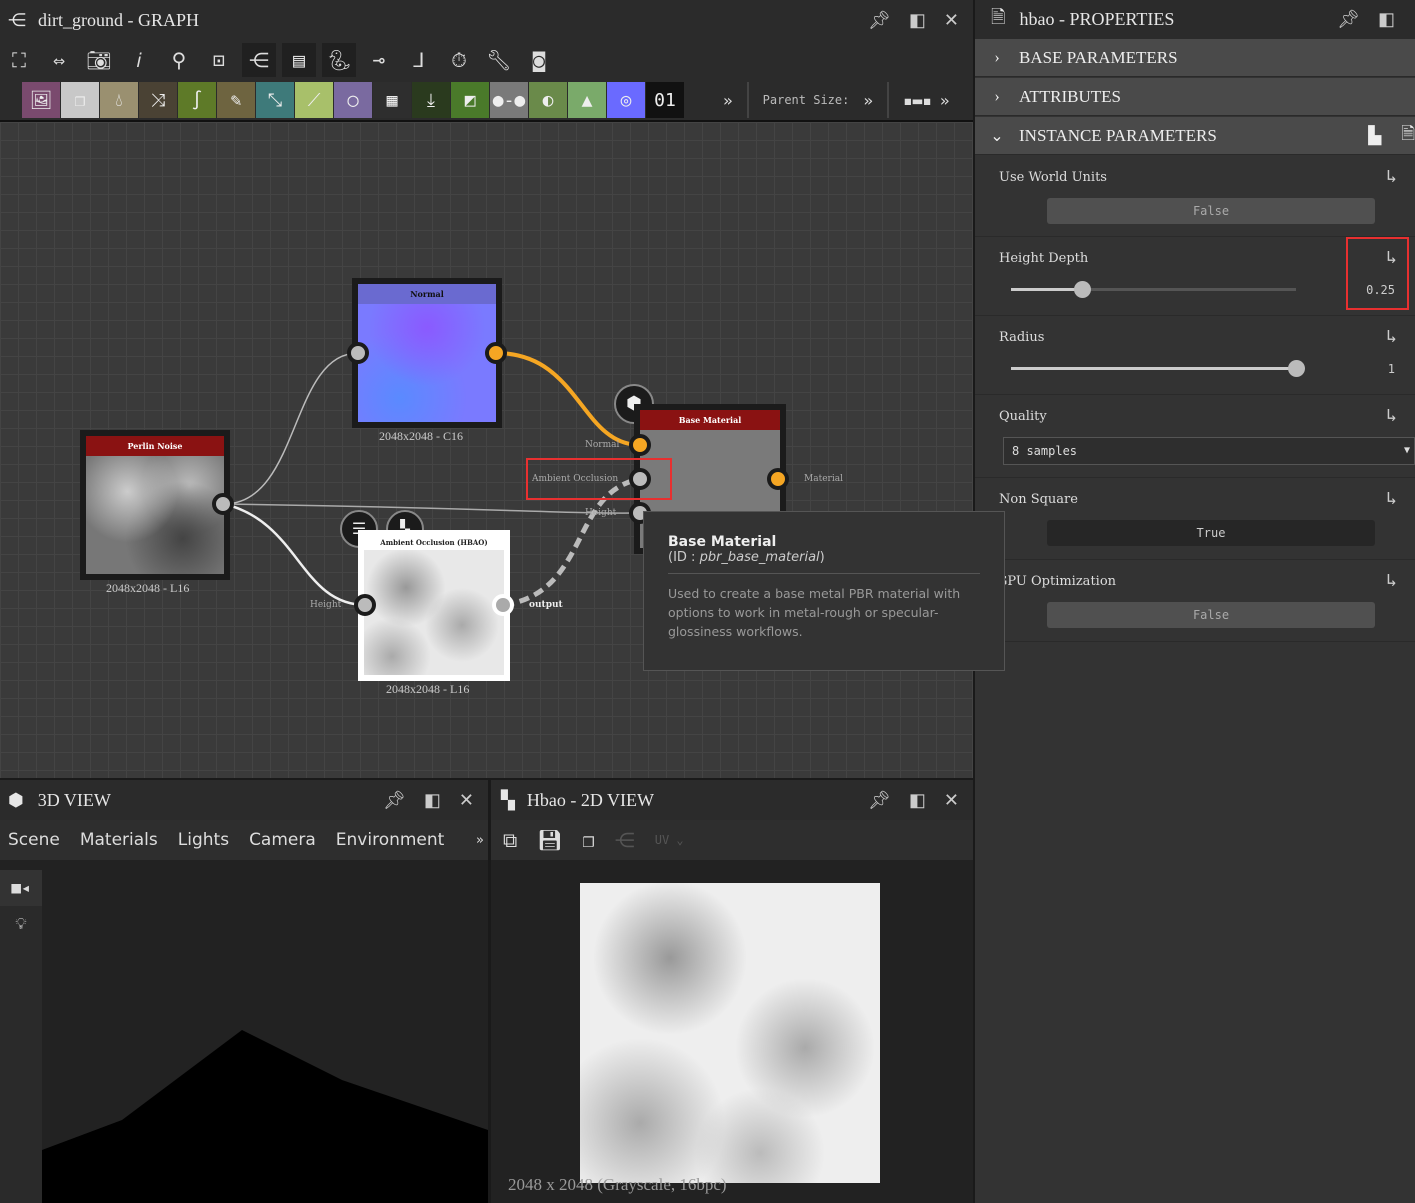  I want to click on fx-map-icon: 01, so click(665, 100).